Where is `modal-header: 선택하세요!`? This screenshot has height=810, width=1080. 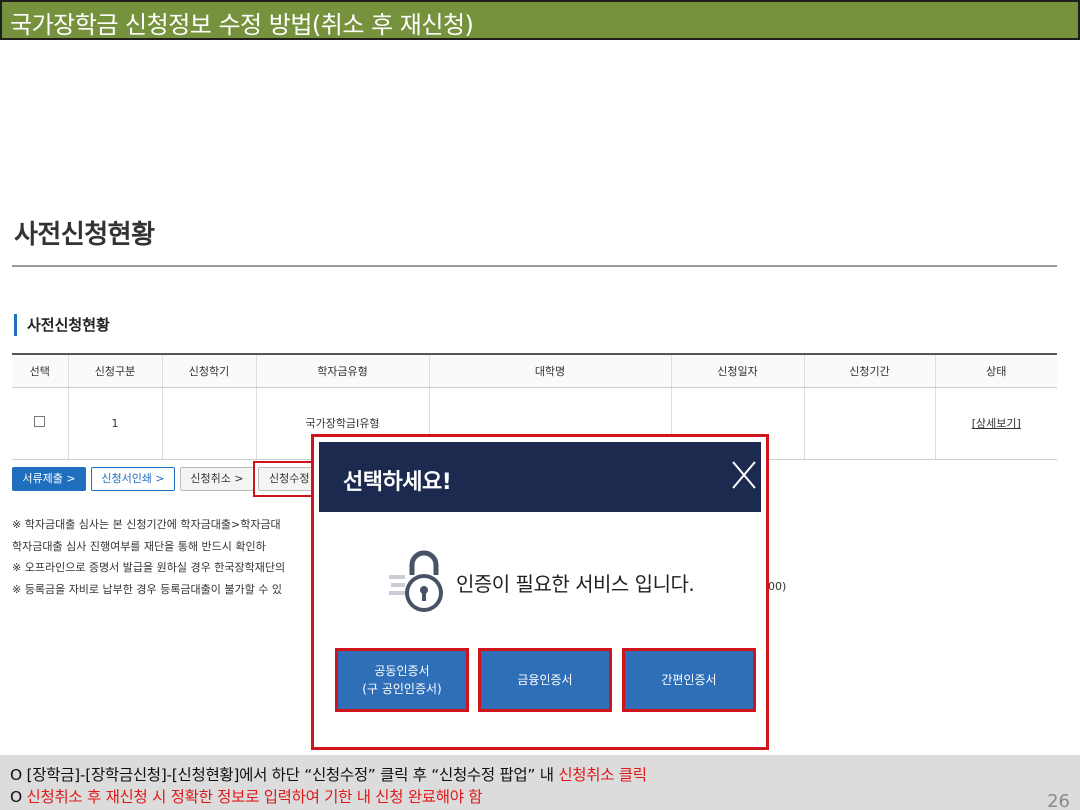 modal-header: 선택하세요! is located at coordinates (540, 477).